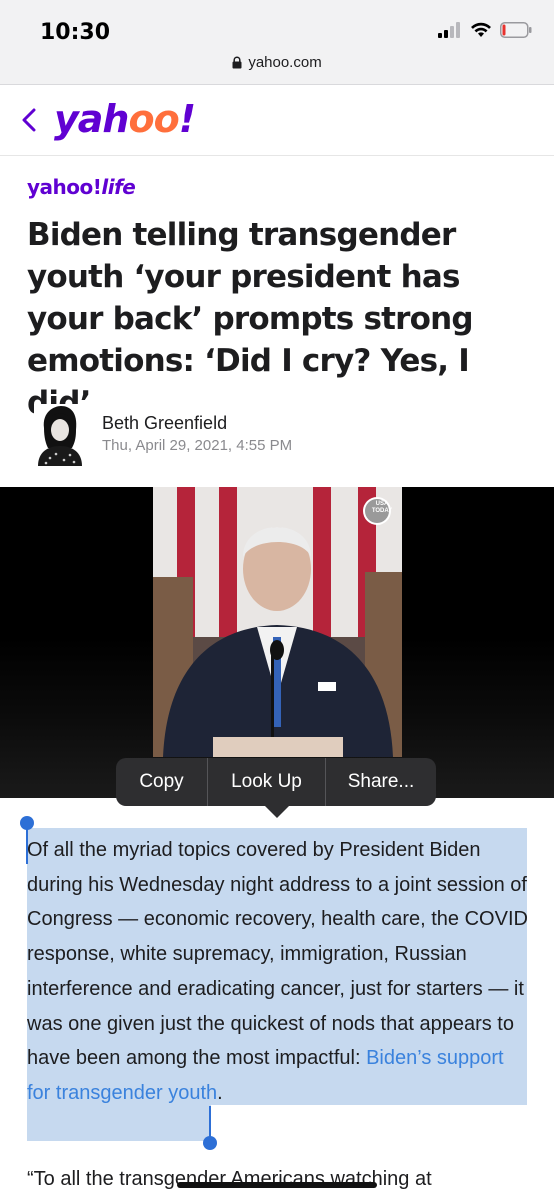 This screenshot has height=1200, width=554. What do you see at coordinates (277, 812) in the screenshot?
I see `context-menu-pointer` at bounding box center [277, 812].